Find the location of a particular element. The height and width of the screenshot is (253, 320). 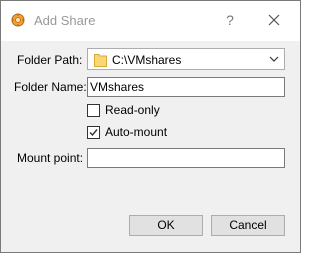

folder-path-combobox: C:\VMshares is located at coordinates (186, 59).